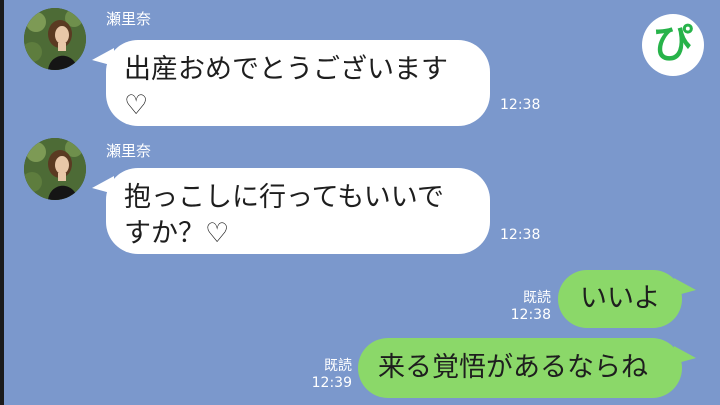  I want to click on message-text: 抱っこしに行ってもいいですか？♡, so click(284, 215).